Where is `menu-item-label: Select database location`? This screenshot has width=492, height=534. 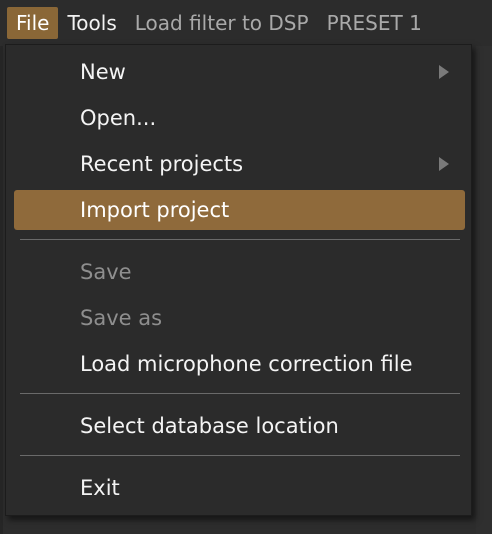
menu-item-label: Select database location is located at coordinates (209, 426).